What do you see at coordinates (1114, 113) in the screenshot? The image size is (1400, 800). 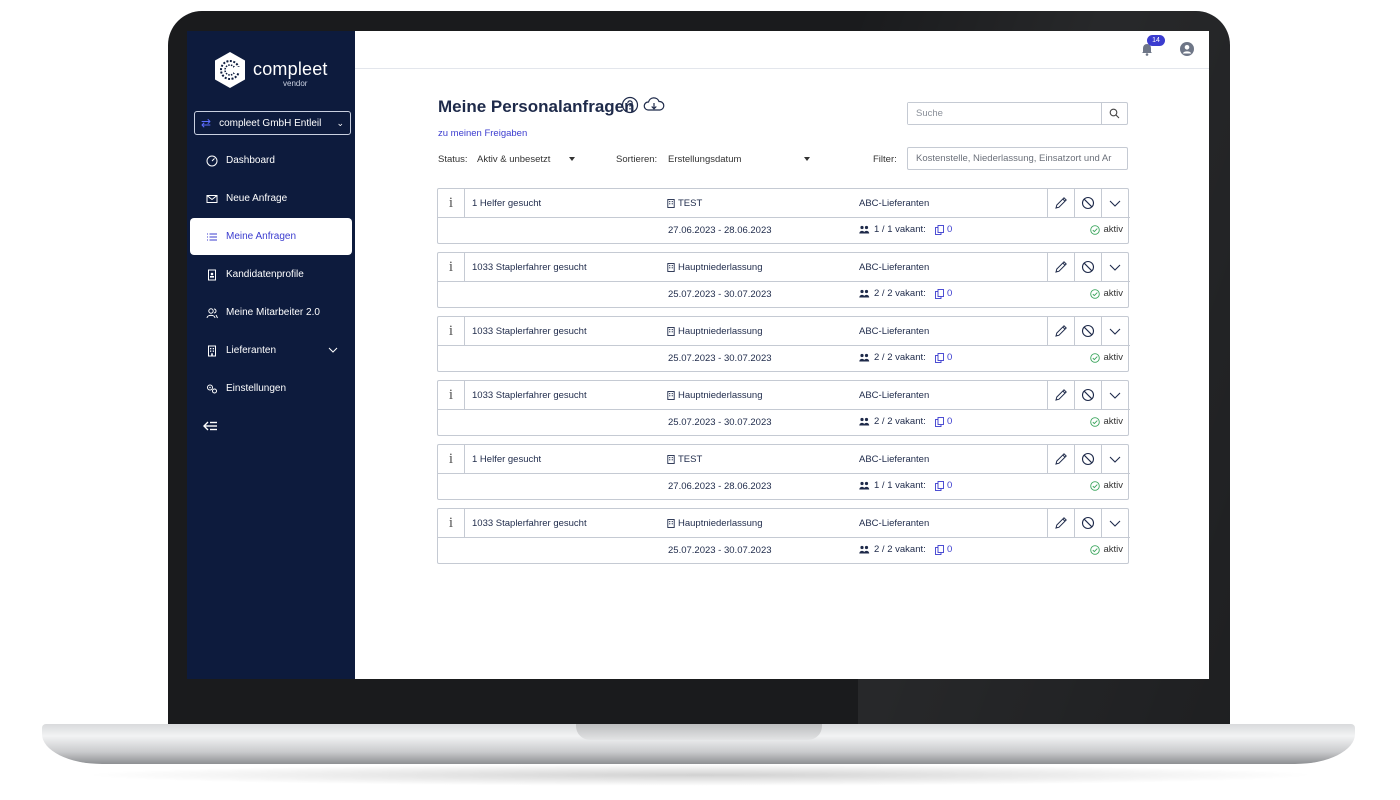 I see `search-button` at bounding box center [1114, 113].